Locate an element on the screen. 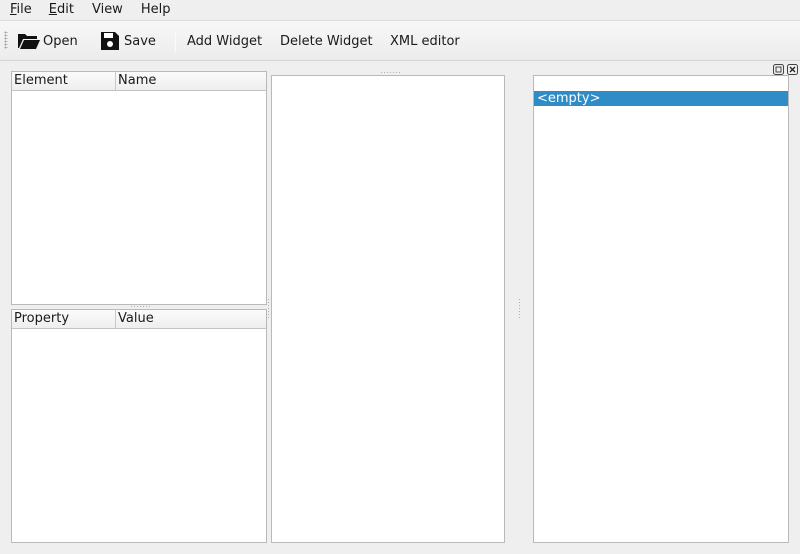 The width and height of the screenshot is (800, 554). menu-view: View is located at coordinates (105, 10).